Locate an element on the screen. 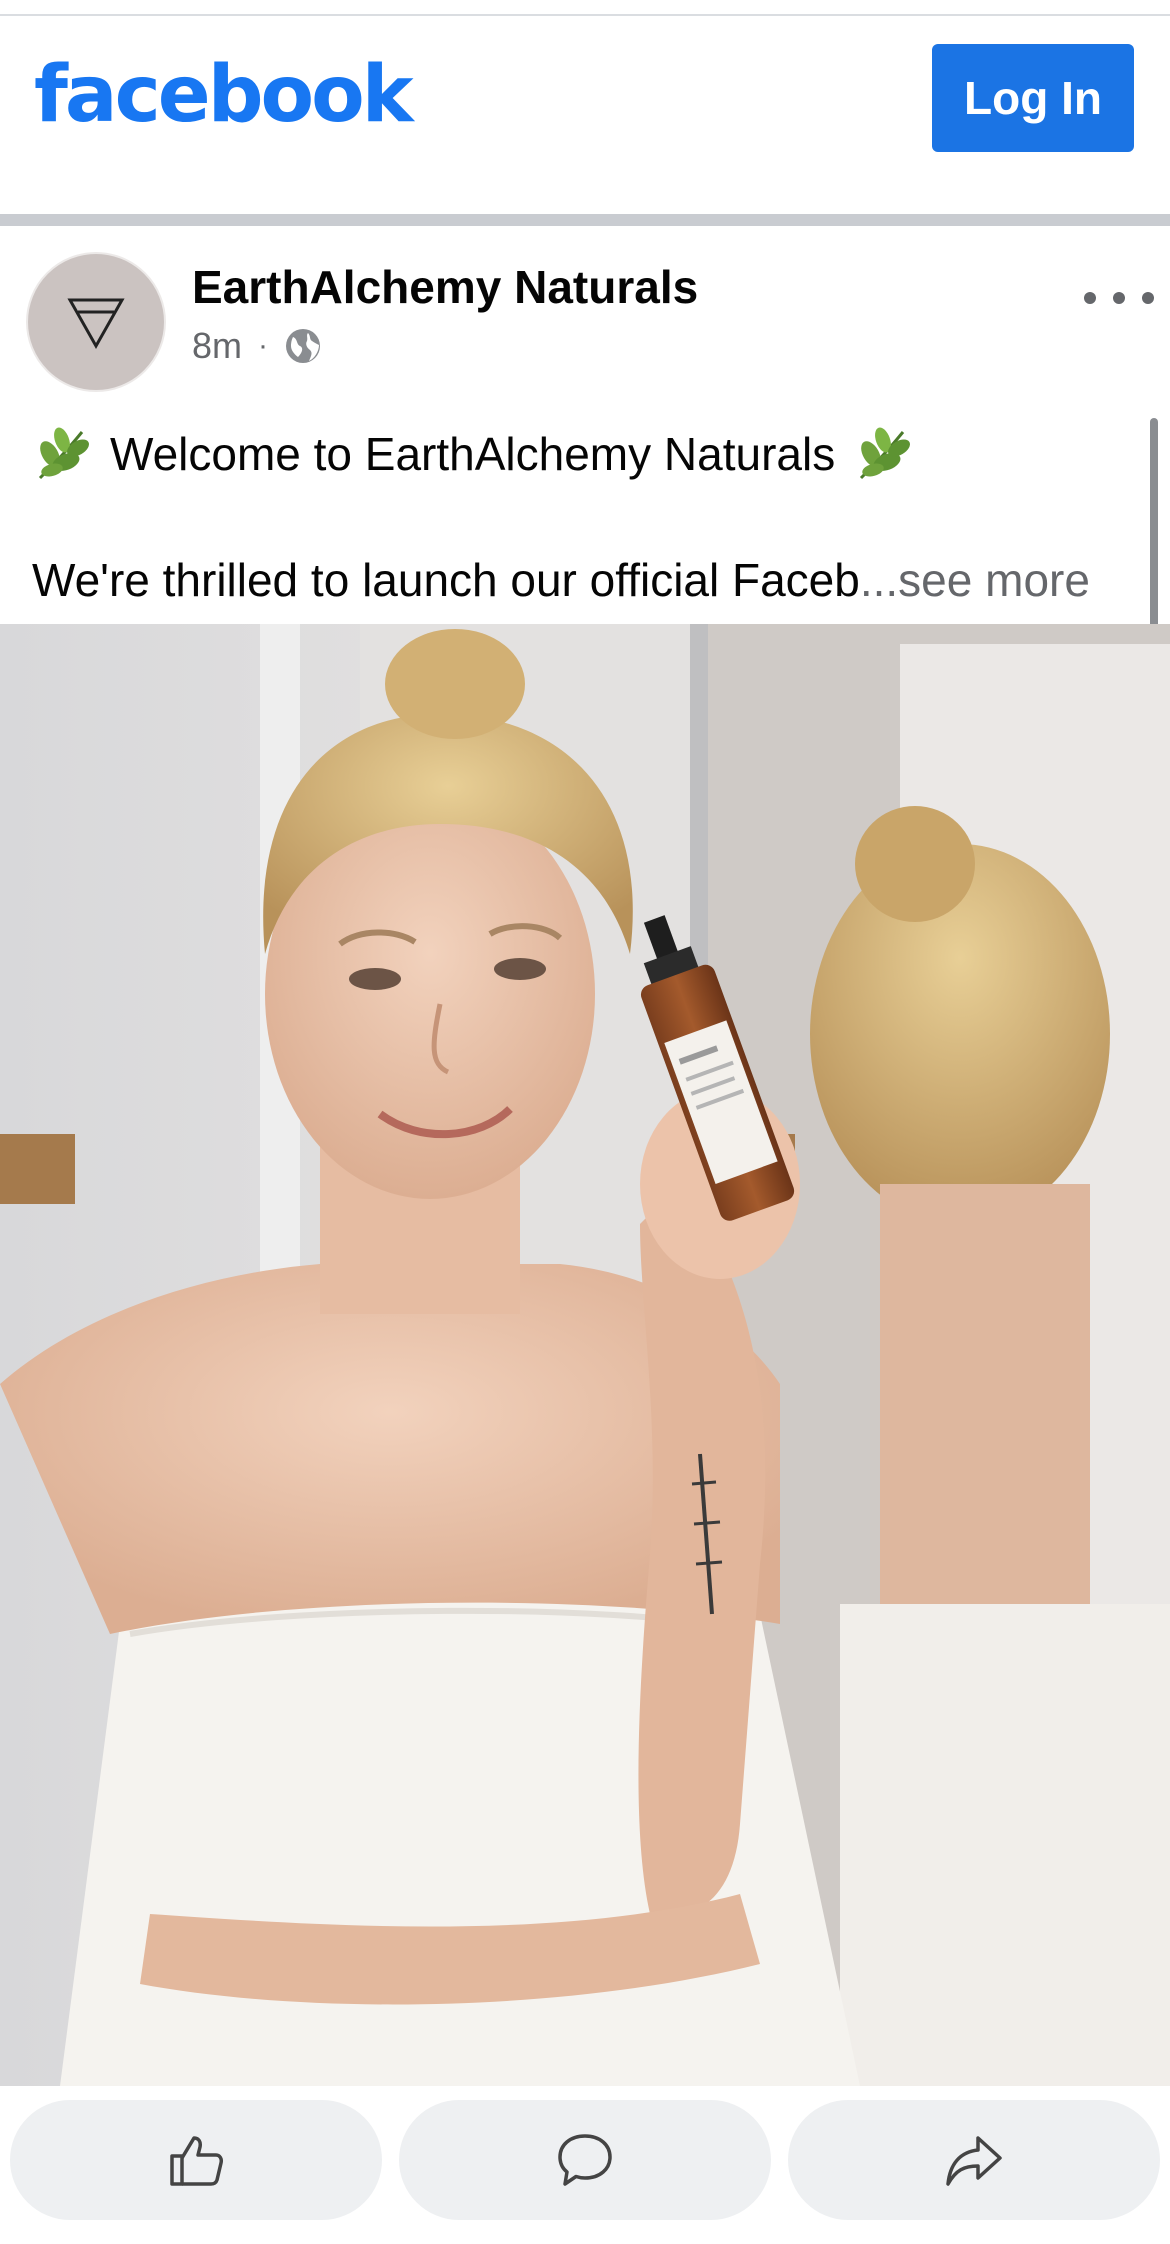 The image size is (1170, 2244). post-action-bar is located at coordinates (585, 2165).